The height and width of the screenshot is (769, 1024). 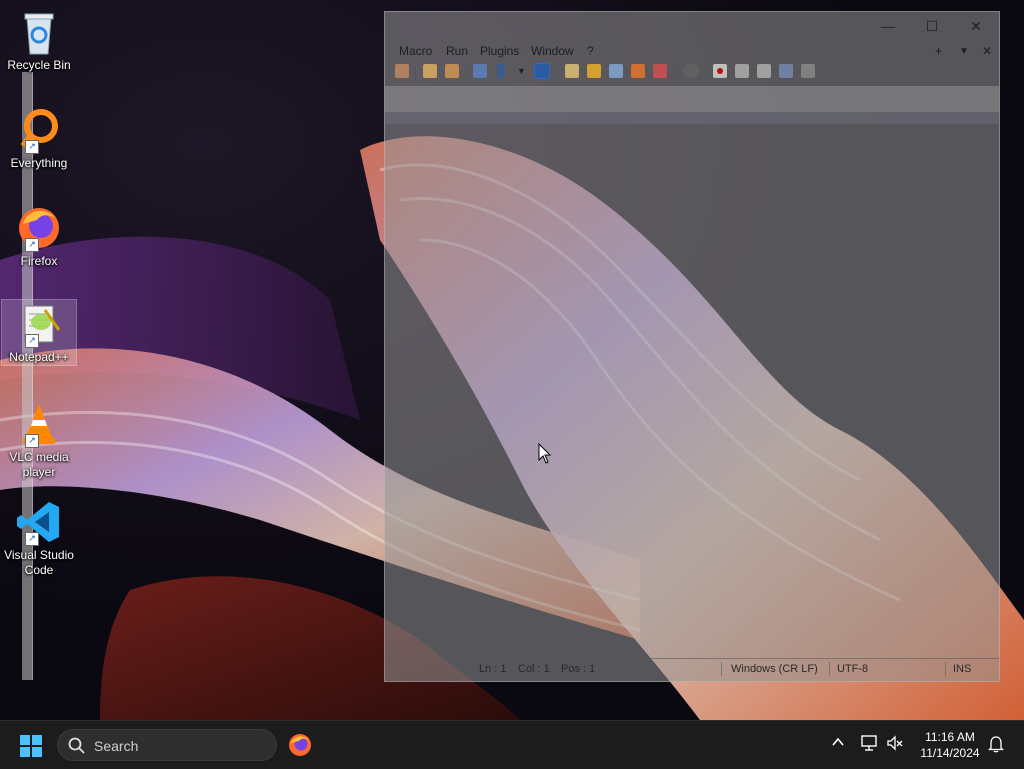 I want to click on status-line: Ln : 1, so click(x=493, y=669).